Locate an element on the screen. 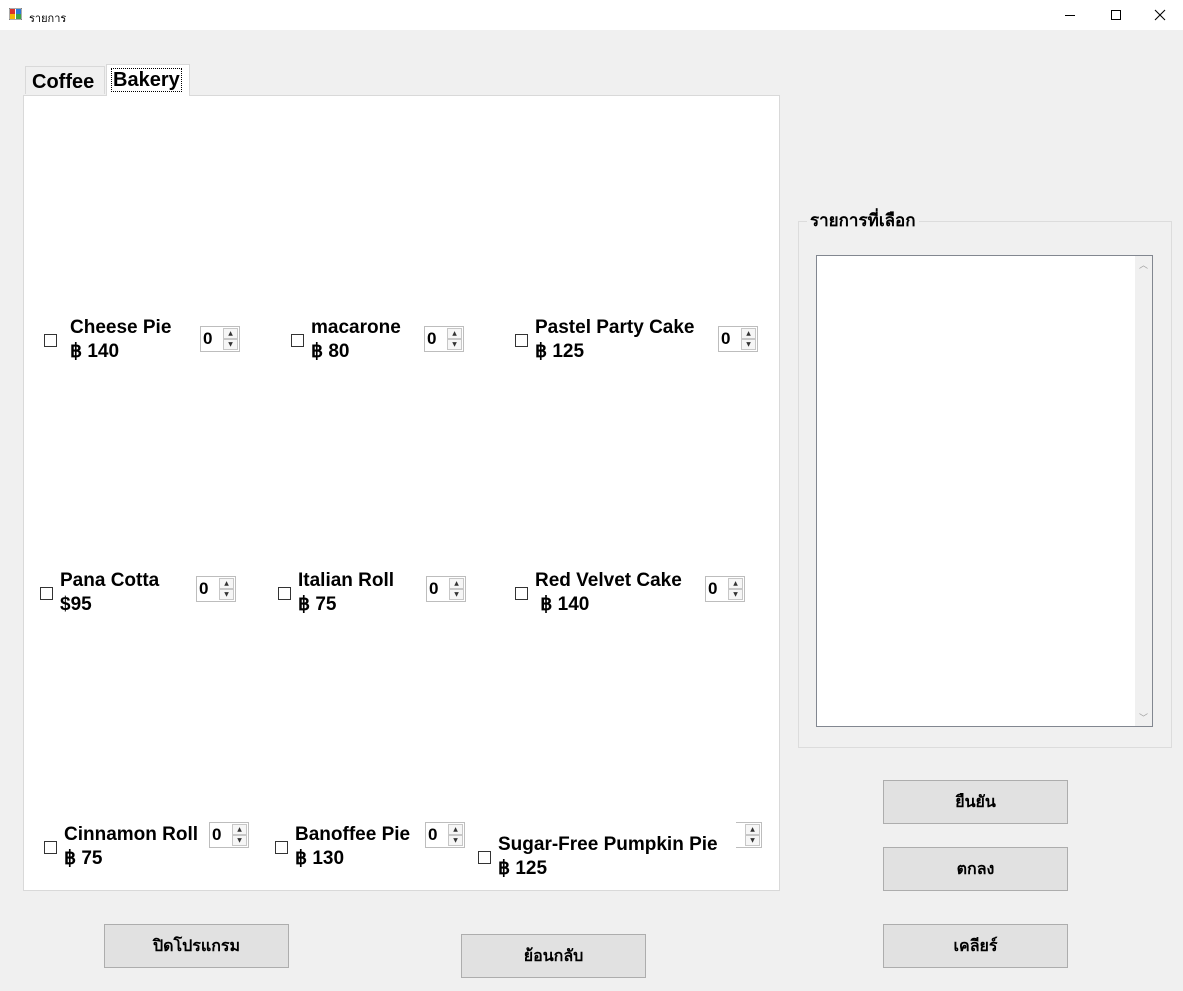  scroll-down-icon: ﹀ is located at coordinates (1143, 717).